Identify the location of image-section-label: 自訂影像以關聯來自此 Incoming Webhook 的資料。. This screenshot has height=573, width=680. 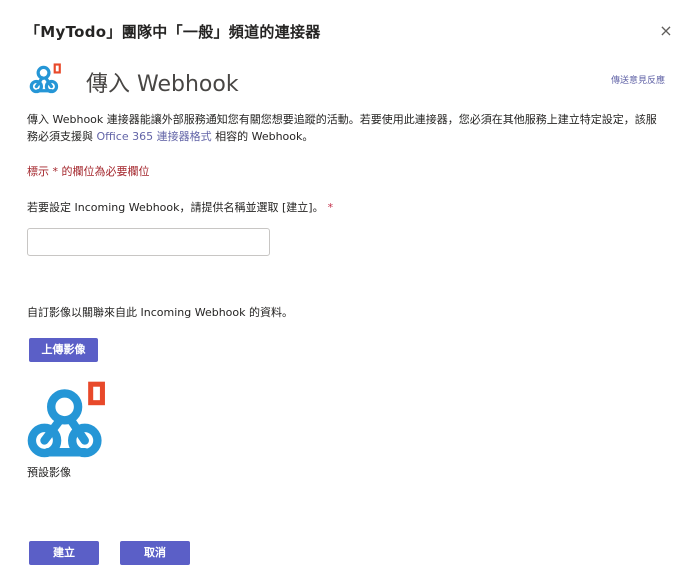
(160, 312).